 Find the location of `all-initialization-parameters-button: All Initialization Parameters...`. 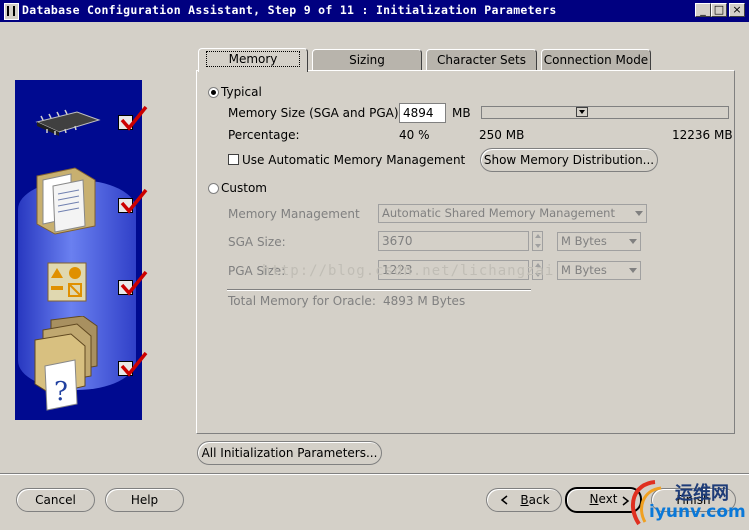

all-initialization-parameters-button: All Initialization Parameters... is located at coordinates (289, 453).